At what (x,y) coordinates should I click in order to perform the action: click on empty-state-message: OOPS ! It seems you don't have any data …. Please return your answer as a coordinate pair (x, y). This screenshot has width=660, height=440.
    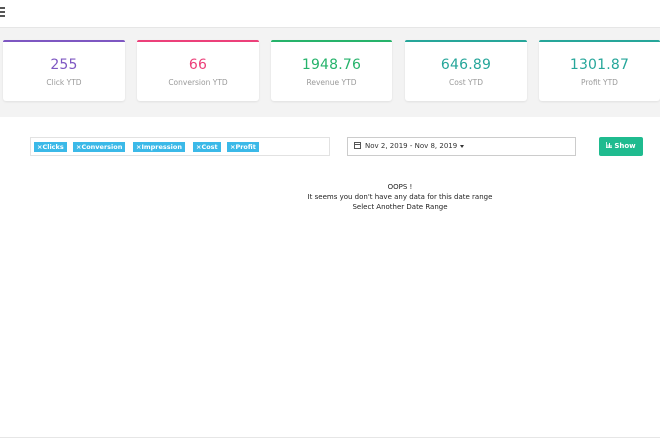
    Looking at the image, I should click on (400, 197).